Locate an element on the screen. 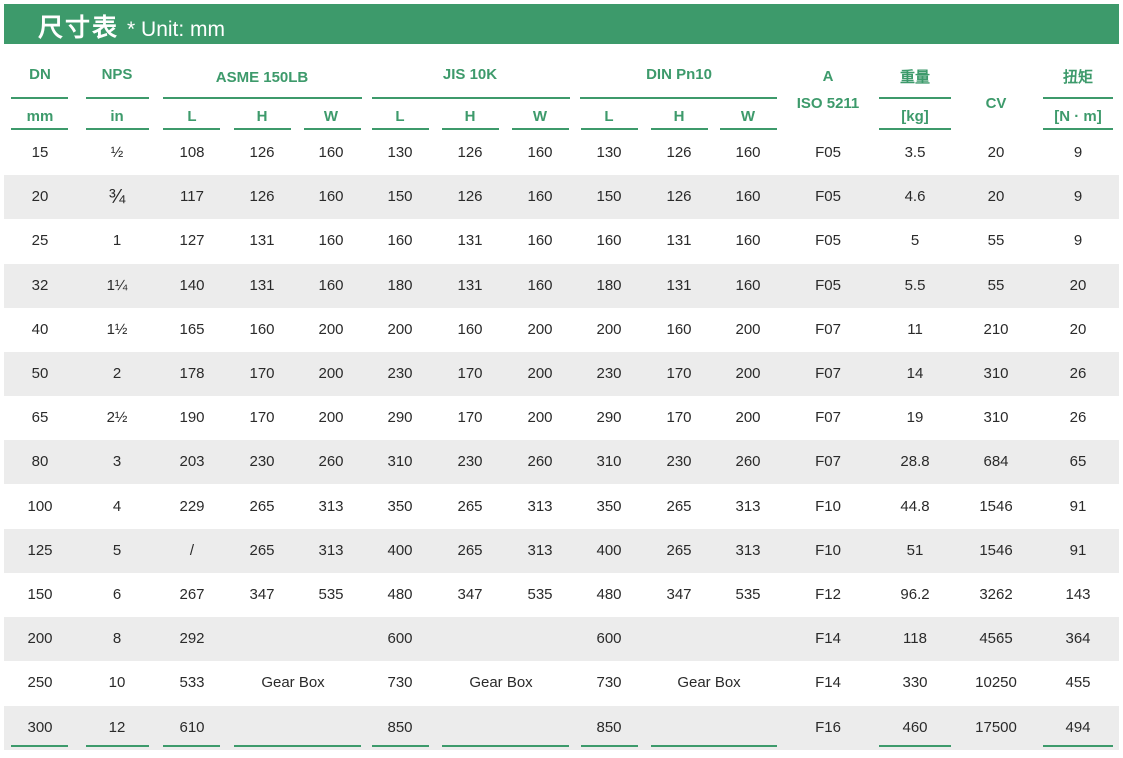  header-weight-unit: [kg] is located at coordinates (915, 116).